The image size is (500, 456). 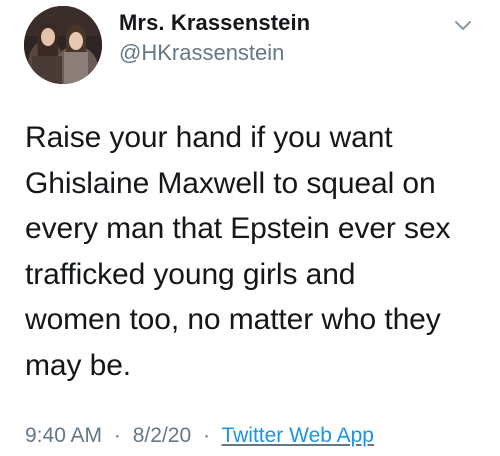 I want to click on tweet-date: 8/2/20, so click(x=162, y=435).